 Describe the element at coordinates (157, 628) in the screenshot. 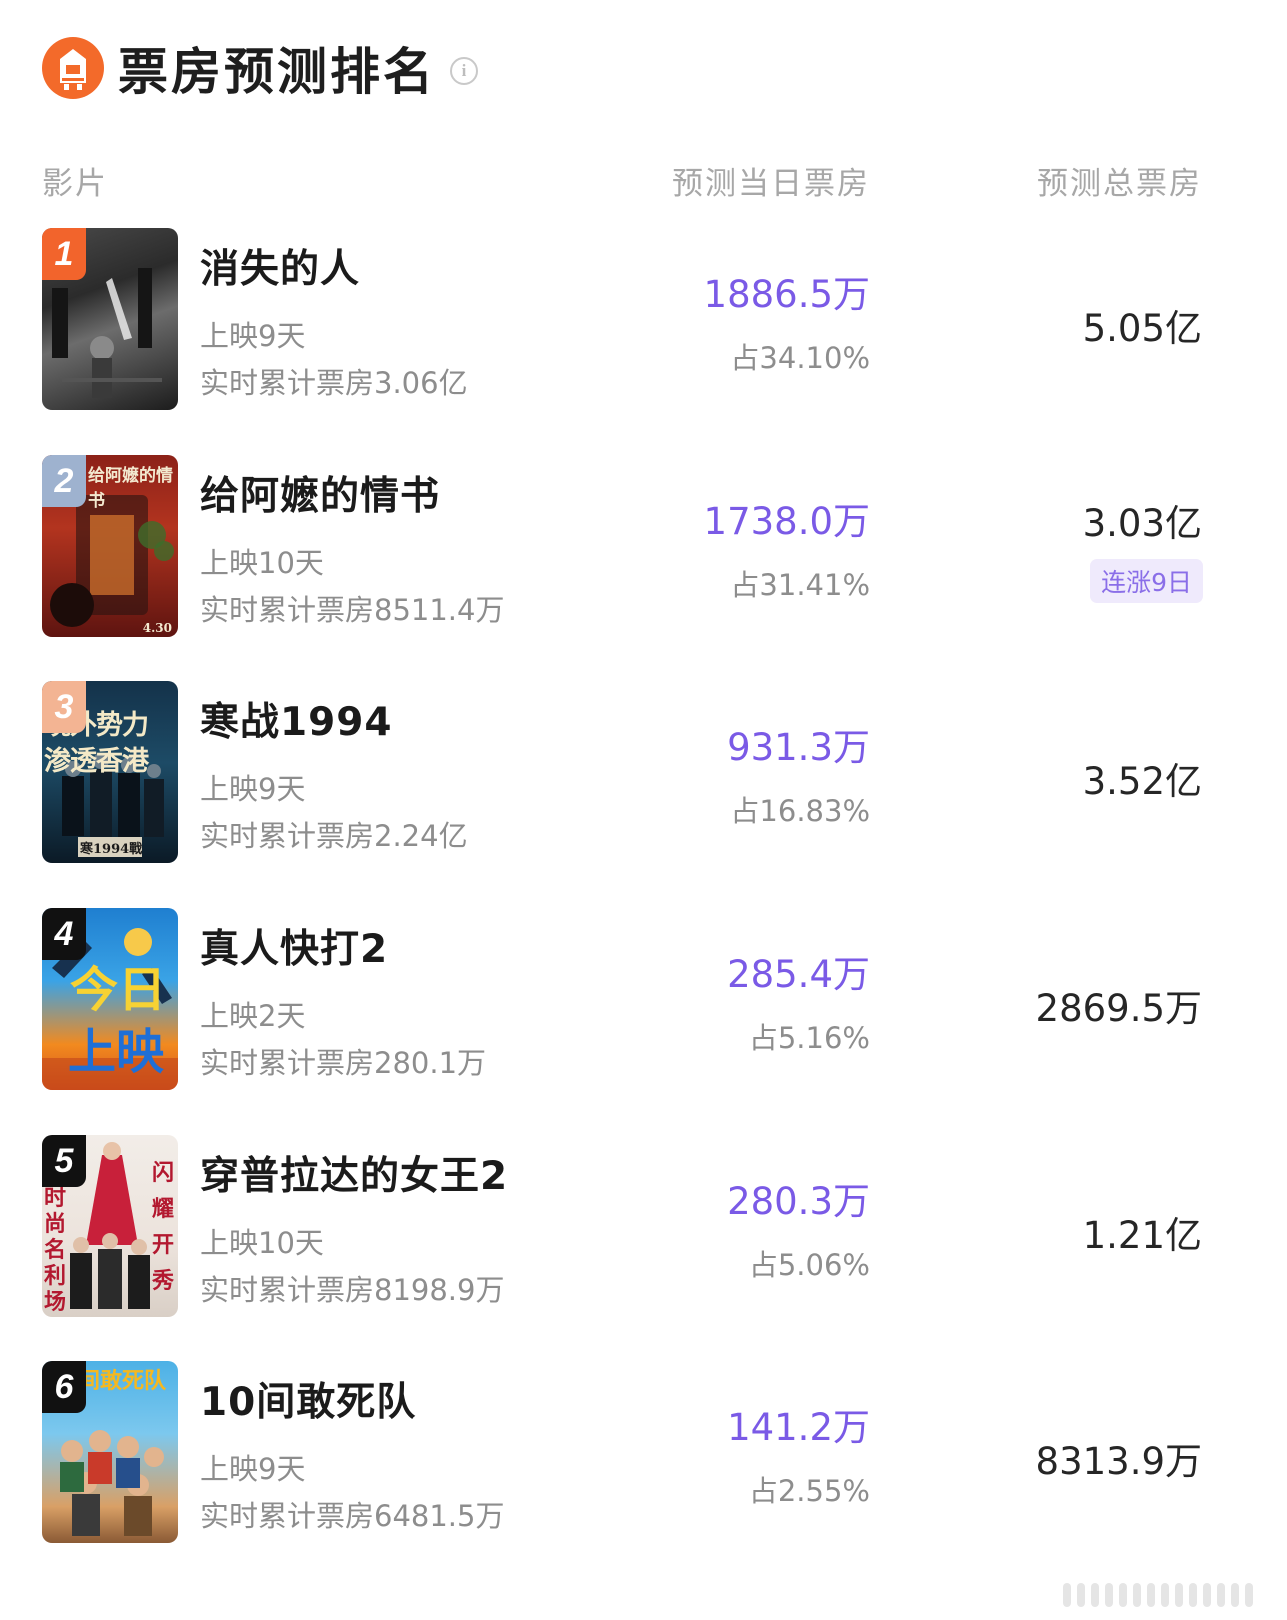

I see `poster-date-text: 4.30` at that location.